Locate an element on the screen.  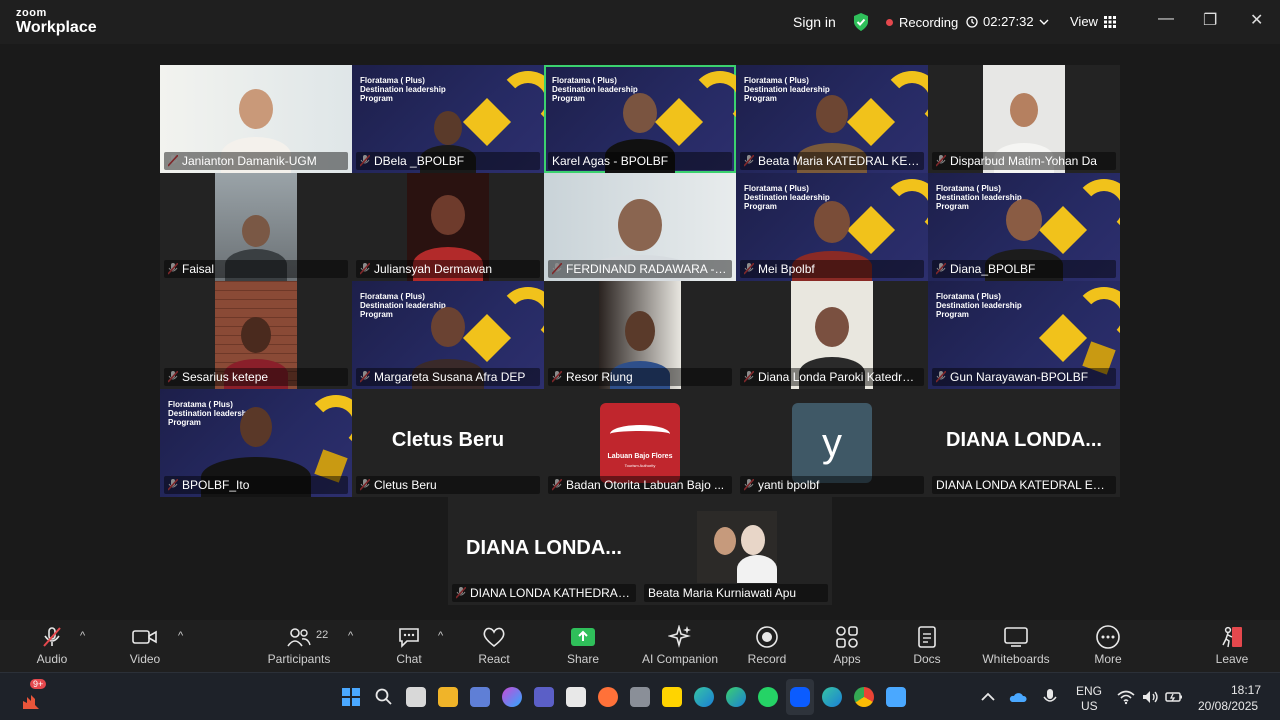
wifi-icon is located at coordinates (1126, 697).